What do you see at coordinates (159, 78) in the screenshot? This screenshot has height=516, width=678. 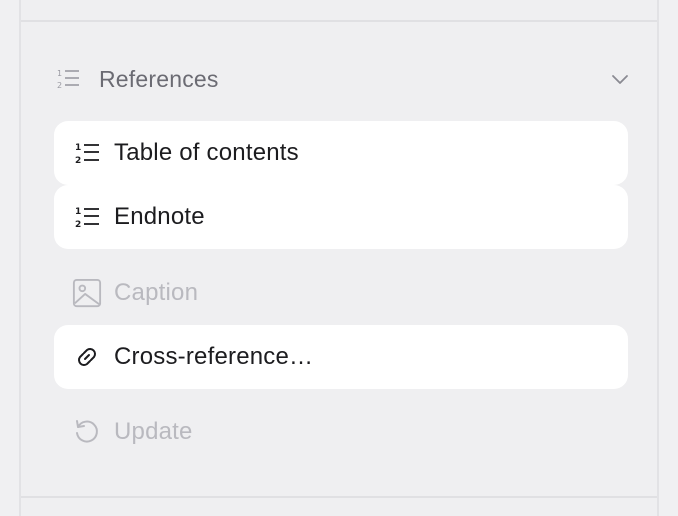 I see `section-title: References` at bounding box center [159, 78].